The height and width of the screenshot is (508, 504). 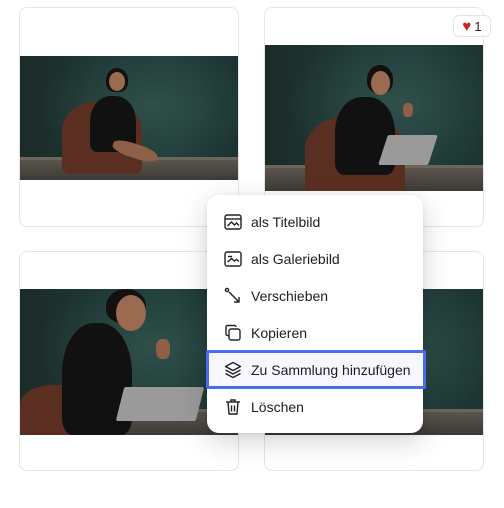 What do you see at coordinates (331, 369) in the screenshot?
I see `menu-item-label: Zu Sammlung hinzufügen` at bounding box center [331, 369].